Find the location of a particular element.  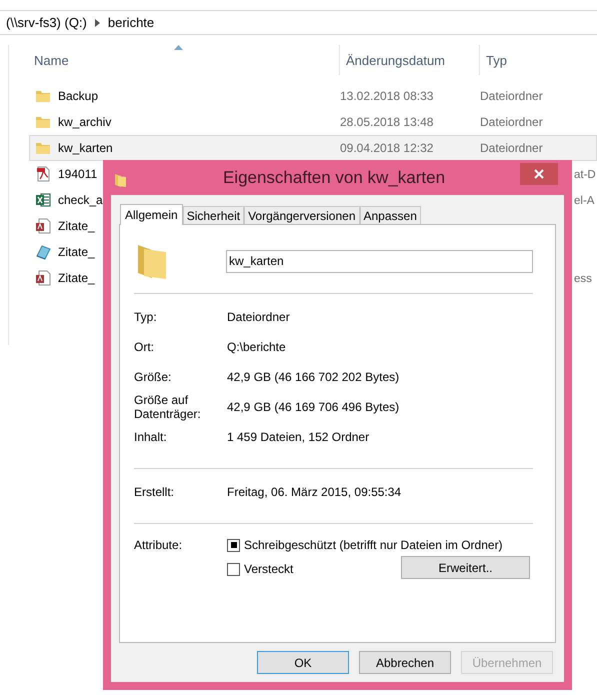

file-type: at-D is located at coordinates (585, 175).